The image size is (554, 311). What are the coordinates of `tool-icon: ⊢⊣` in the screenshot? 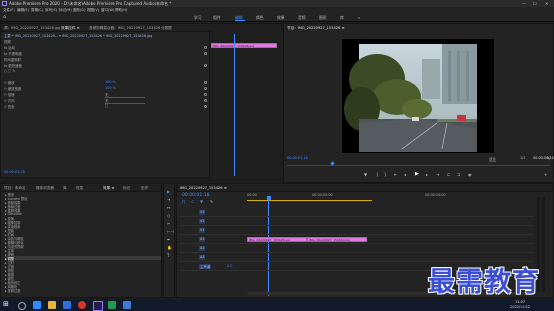 It's located at (170, 231).